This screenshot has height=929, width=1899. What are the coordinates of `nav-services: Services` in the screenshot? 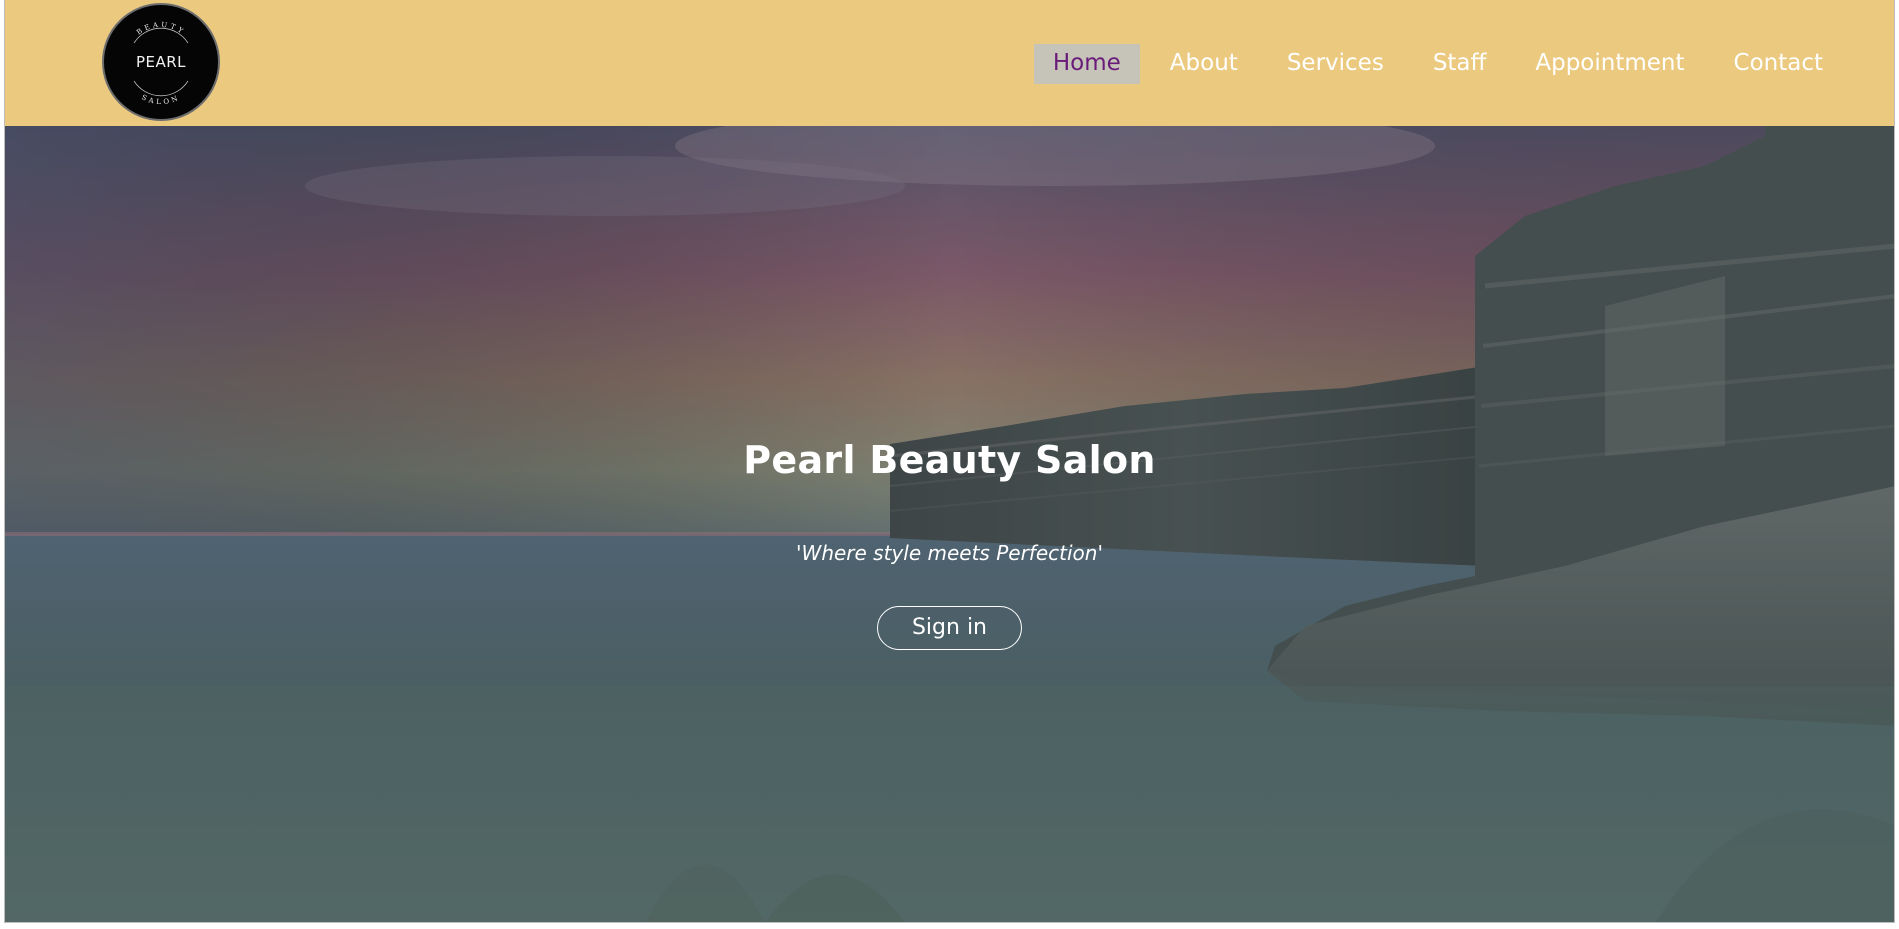 It's located at (1335, 64).